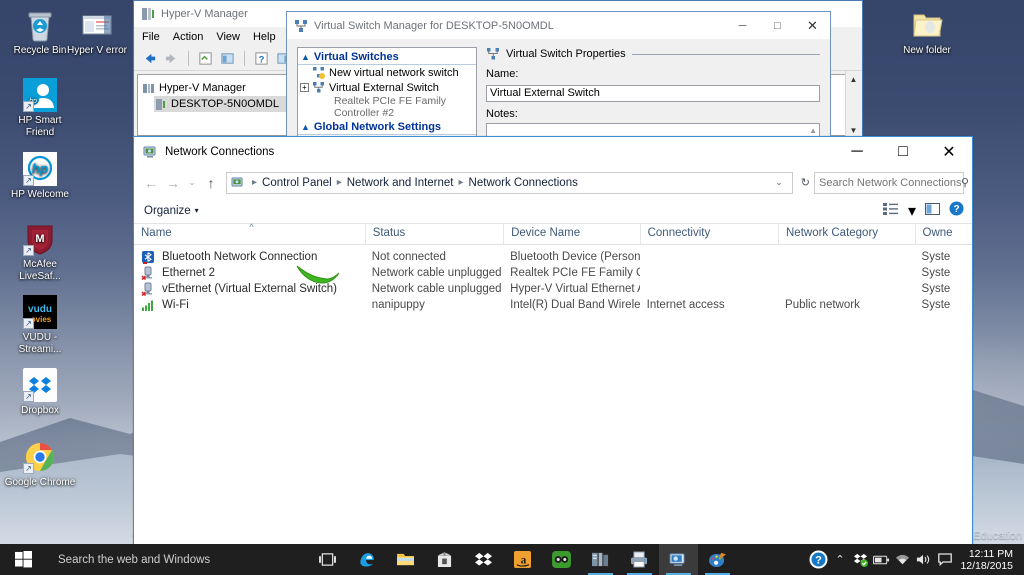 The image size is (1024, 575). What do you see at coordinates (678, 559) in the screenshot?
I see `network-connections-icon` at bounding box center [678, 559].